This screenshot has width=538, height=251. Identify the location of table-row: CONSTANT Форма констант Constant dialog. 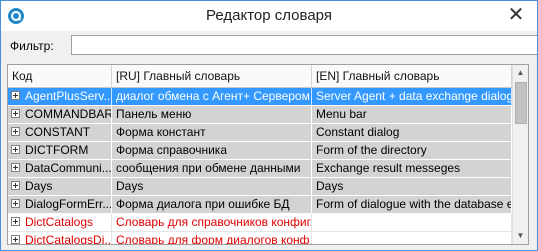
(260, 133).